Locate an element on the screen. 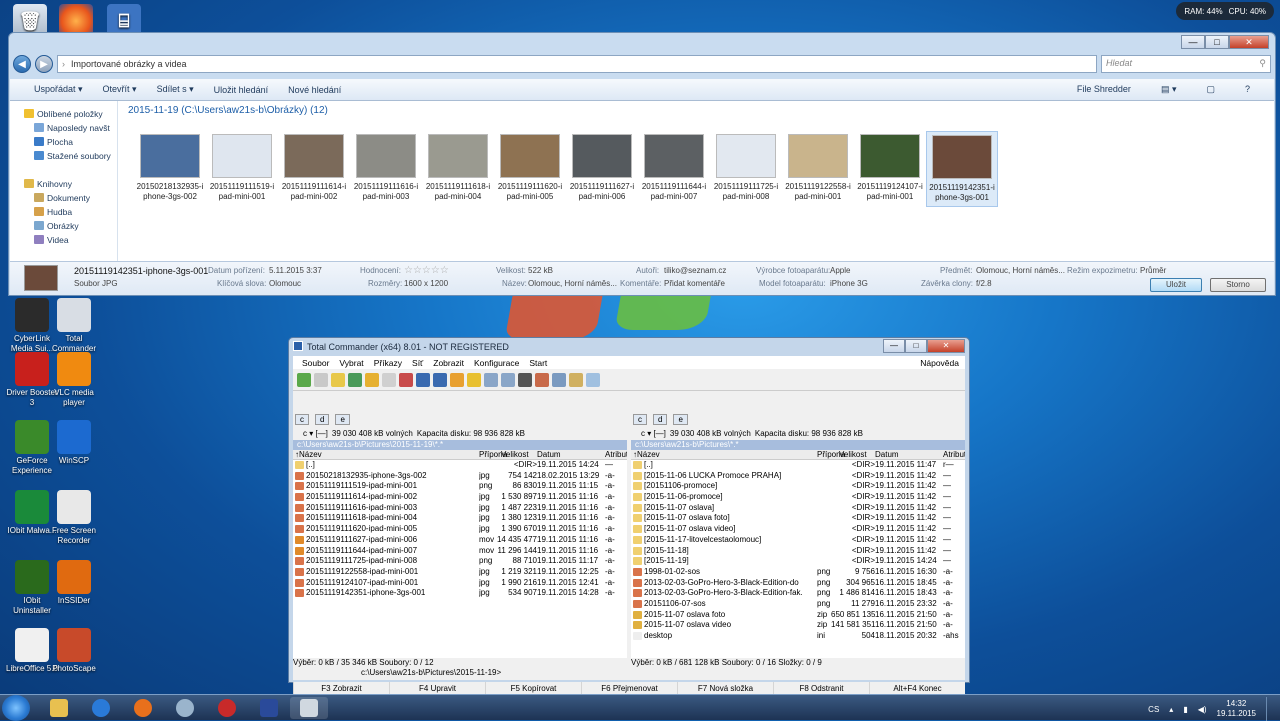 The height and width of the screenshot is (721, 1280). right-drive-e: e is located at coordinates (680, 419).